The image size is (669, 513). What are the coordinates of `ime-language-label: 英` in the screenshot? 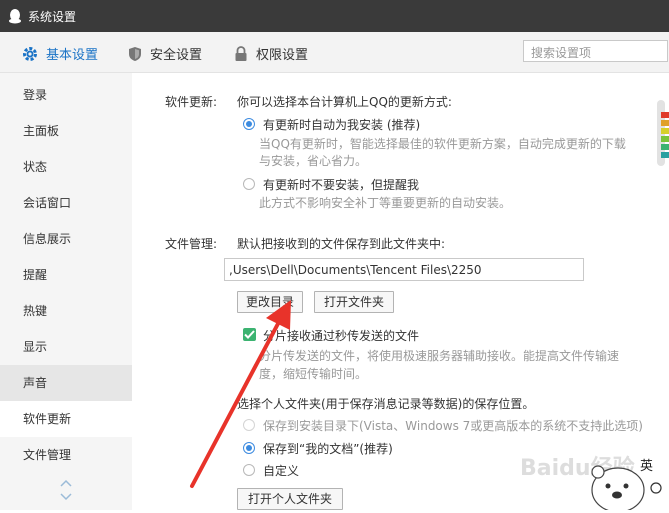 It's located at (646, 464).